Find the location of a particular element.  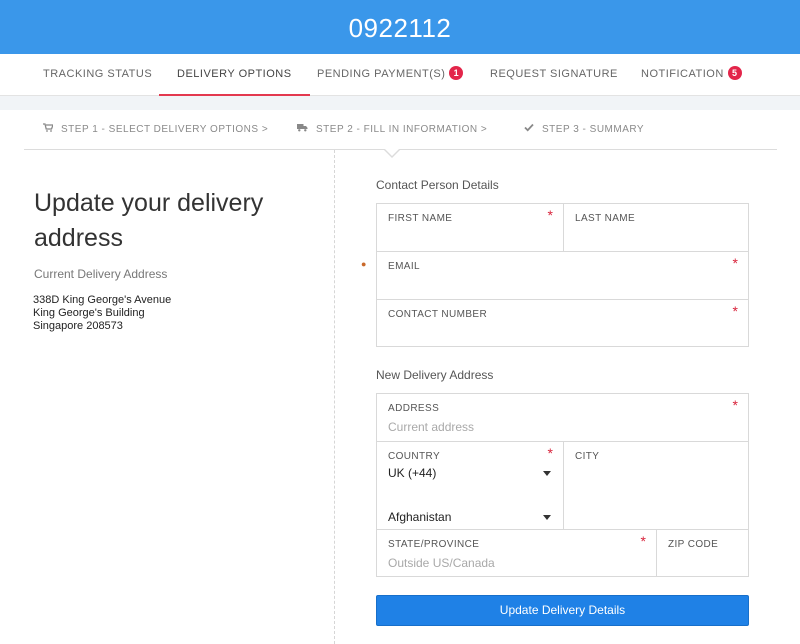

step-2: Step 2 - Fill in Information > is located at coordinates (392, 129).